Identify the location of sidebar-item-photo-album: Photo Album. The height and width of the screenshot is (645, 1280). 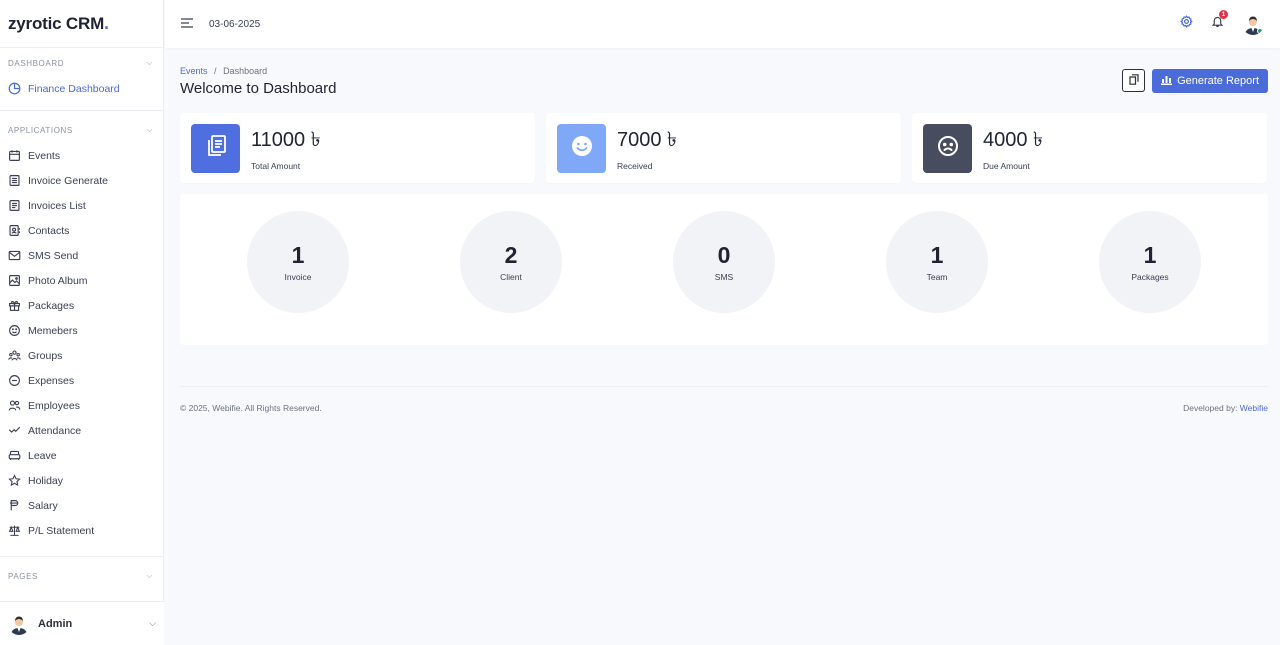
(81, 280).